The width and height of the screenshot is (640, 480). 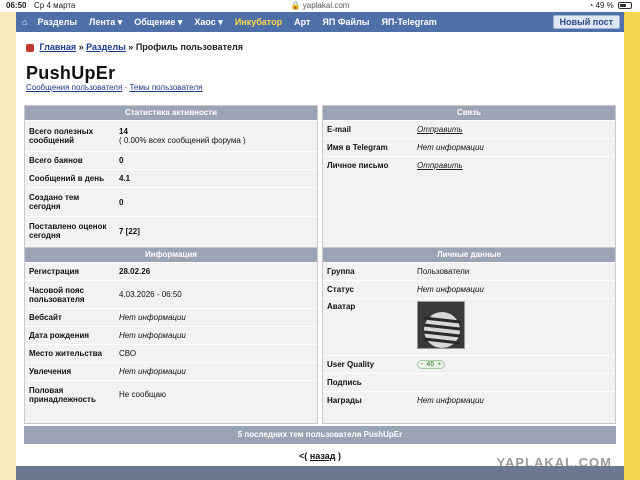 What do you see at coordinates (358, 165) in the screenshot?
I see `row-label: Личное письмо` at bounding box center [358, 165].